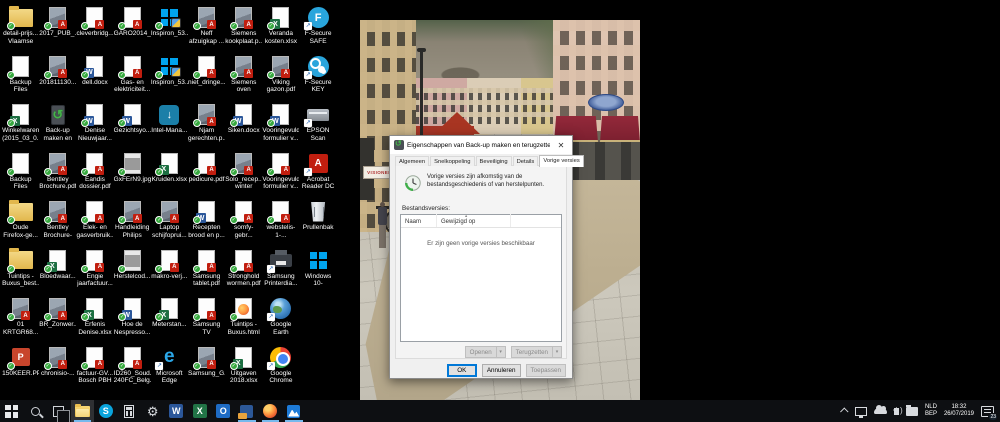 The width and height of the screenshot is (1000, 422). Describe the element at coordinates (545, 370) in the screenshot. I see `apply-button: Toepassen` at that location.